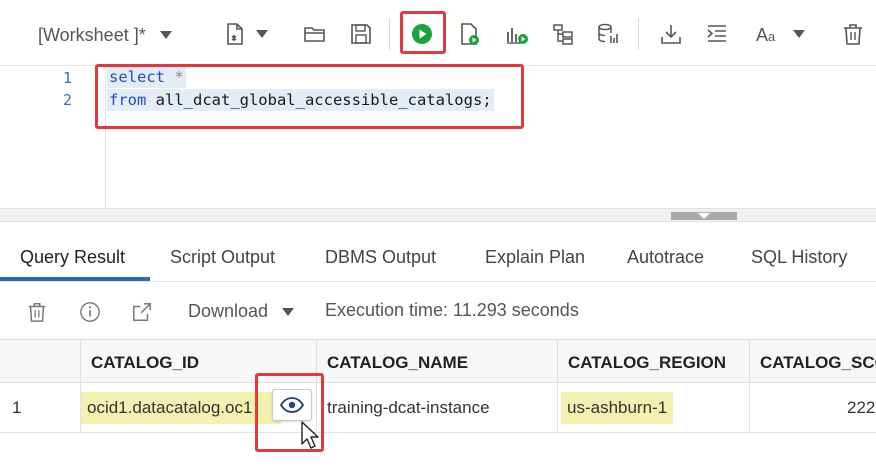 Image resolution: width=876 pixels, height=470 pixels. What do you see at coordinates (262, 34) in the screenshot?
I see `new-worksheet-menu-icon` at bounding box center [262, 34].